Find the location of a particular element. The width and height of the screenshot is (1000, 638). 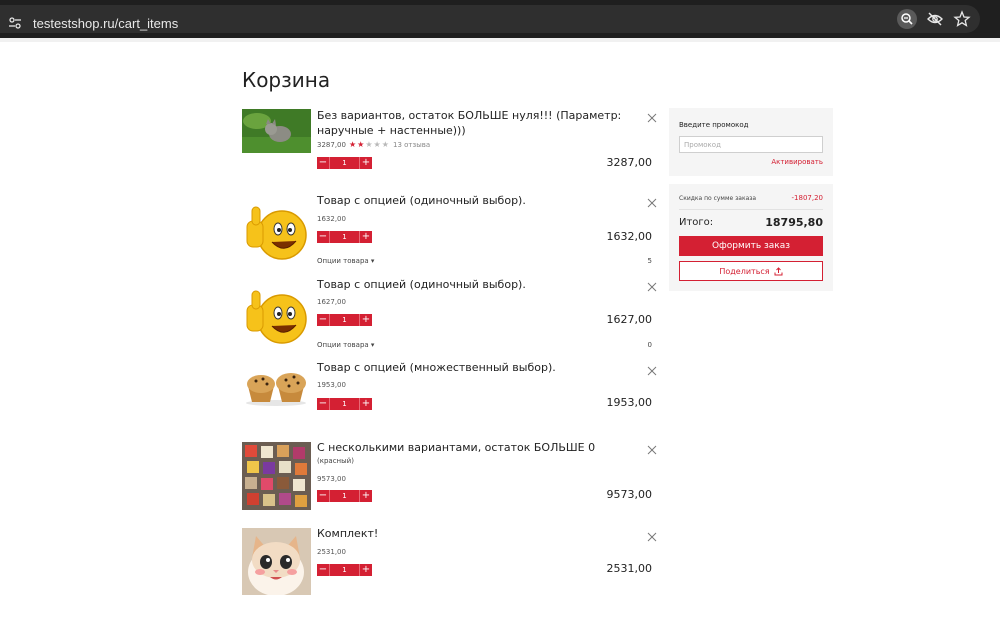

url-text: testestshop.ru/cart_items is located at coordinates (105, 23).